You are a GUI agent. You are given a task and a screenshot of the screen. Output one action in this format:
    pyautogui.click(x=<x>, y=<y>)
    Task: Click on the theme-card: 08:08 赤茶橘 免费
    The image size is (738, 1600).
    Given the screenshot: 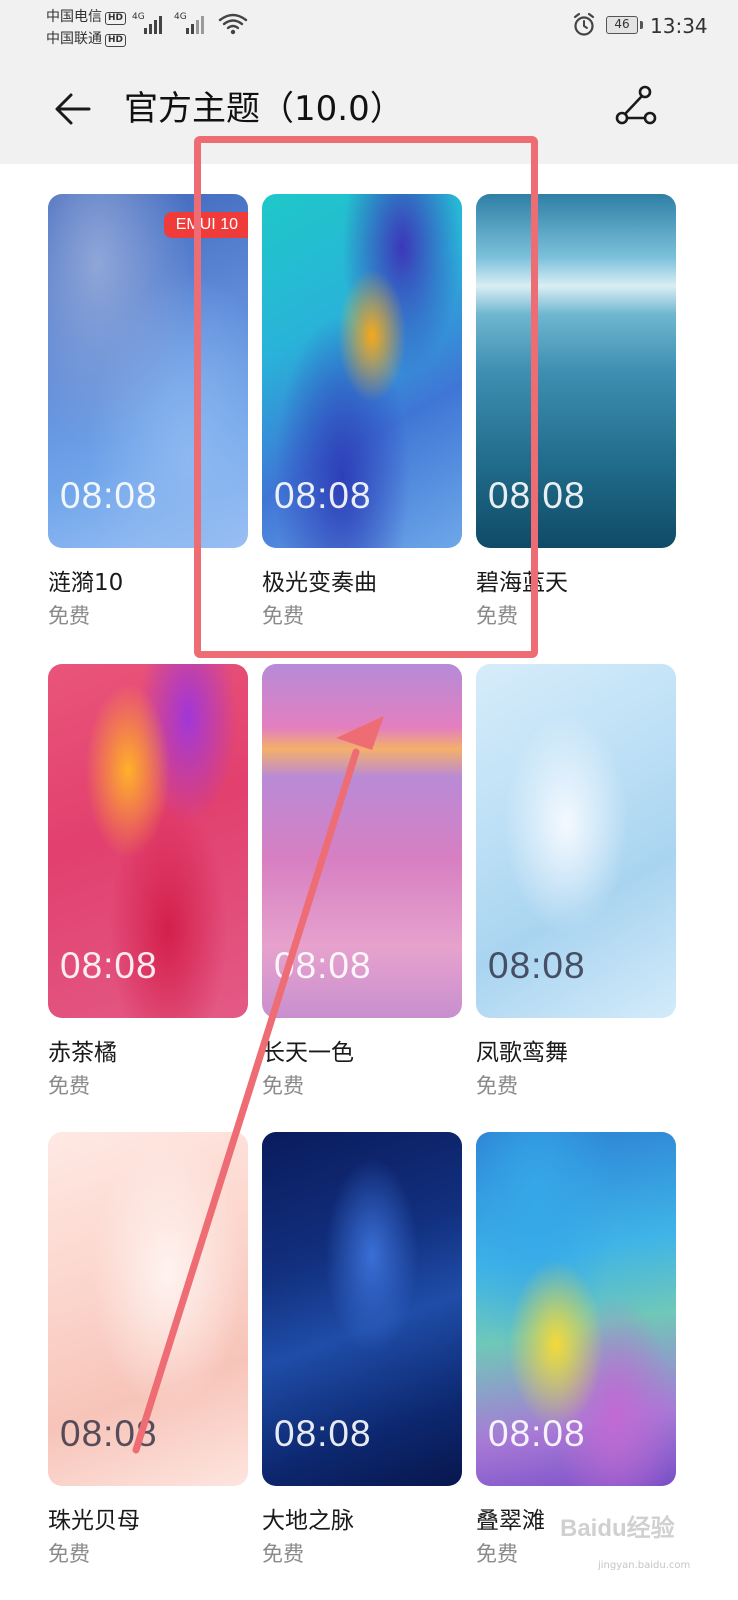 What is the action you would take?
    pyautogui.click(x=148, y=882)
    